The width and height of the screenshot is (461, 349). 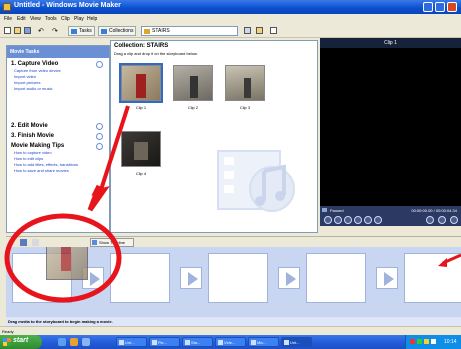 I want to click on menu-clip: Clip, so click(x=65, y=19).